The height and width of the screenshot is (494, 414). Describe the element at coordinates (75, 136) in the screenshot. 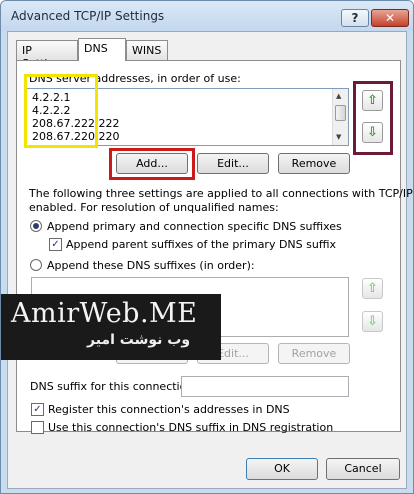

I see `dns-server-item: 208.67.220.220` at that location.